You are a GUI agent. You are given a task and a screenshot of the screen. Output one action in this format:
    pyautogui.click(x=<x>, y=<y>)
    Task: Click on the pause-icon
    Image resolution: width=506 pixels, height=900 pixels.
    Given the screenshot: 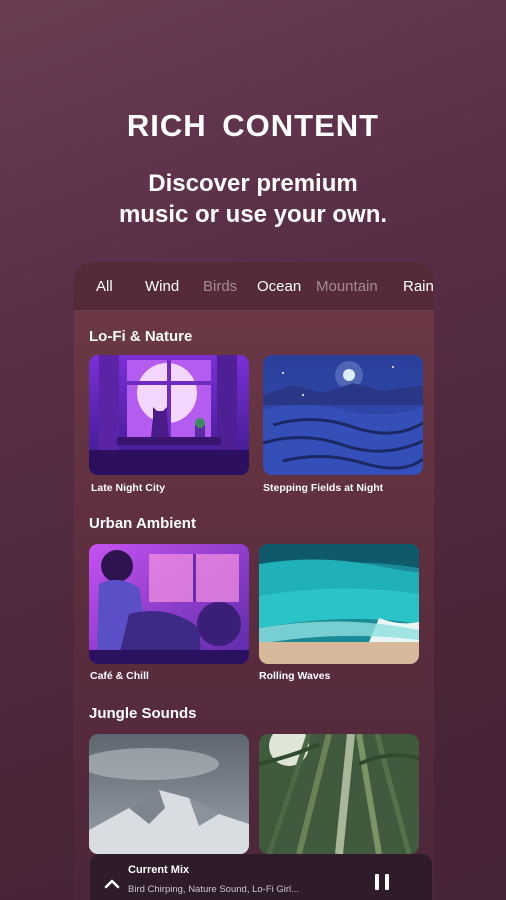 What is the action you would take?
    pyautogui.click(x=382, y=882)
    